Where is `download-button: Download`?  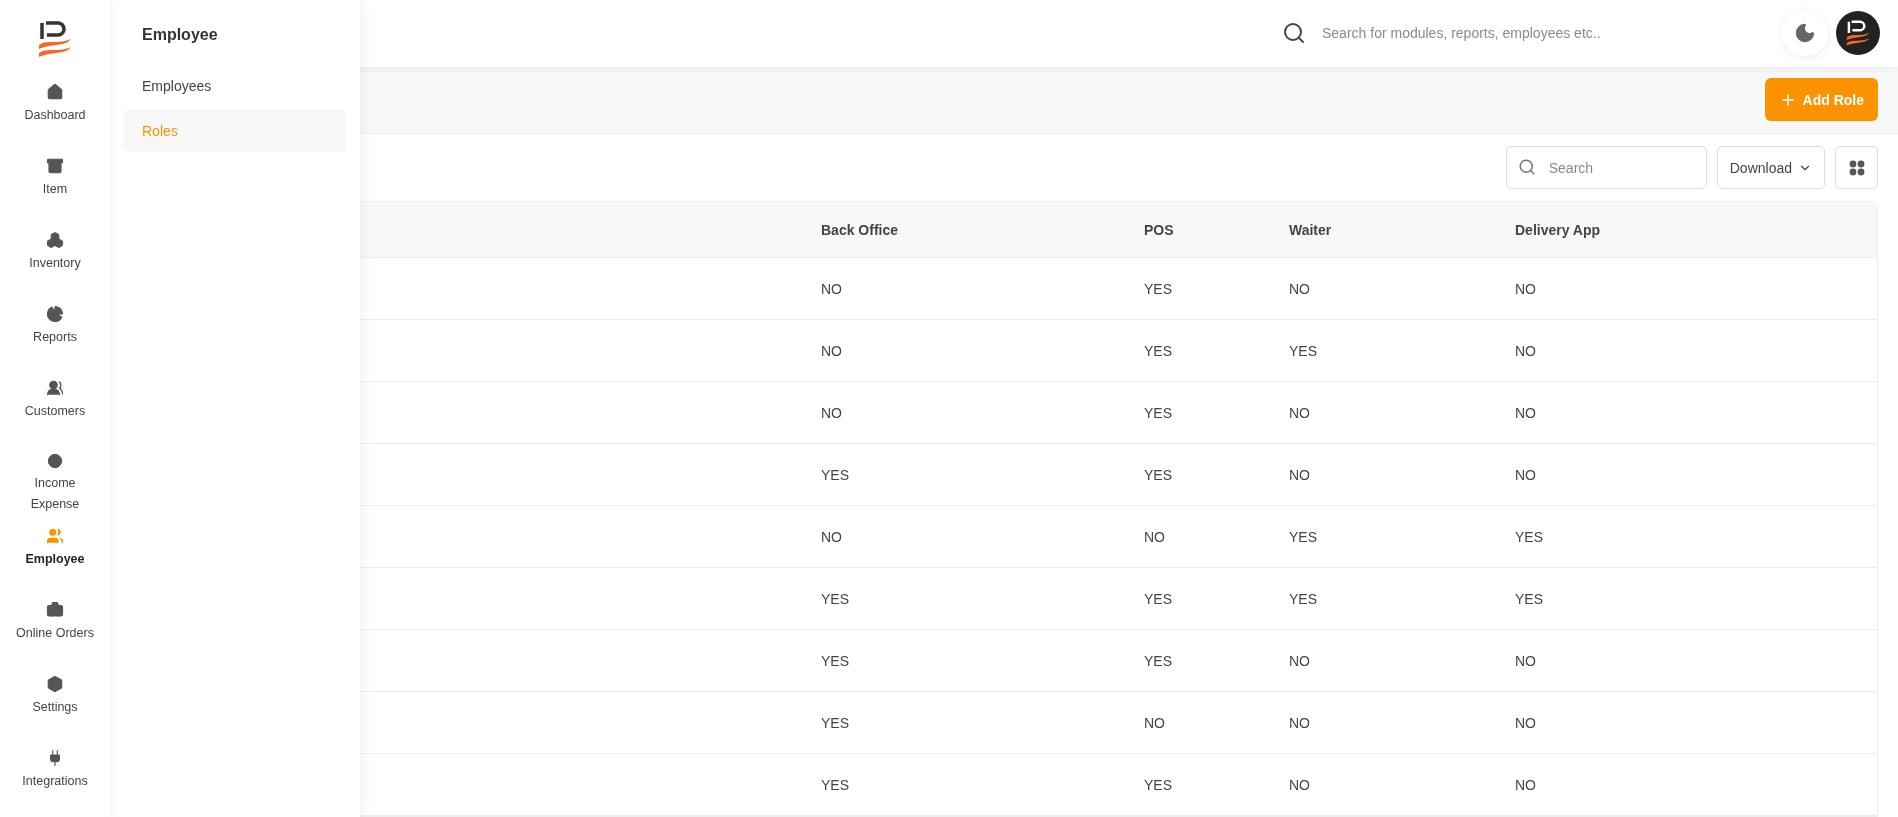 download-button: Download is located at coordinates (1770, 167).